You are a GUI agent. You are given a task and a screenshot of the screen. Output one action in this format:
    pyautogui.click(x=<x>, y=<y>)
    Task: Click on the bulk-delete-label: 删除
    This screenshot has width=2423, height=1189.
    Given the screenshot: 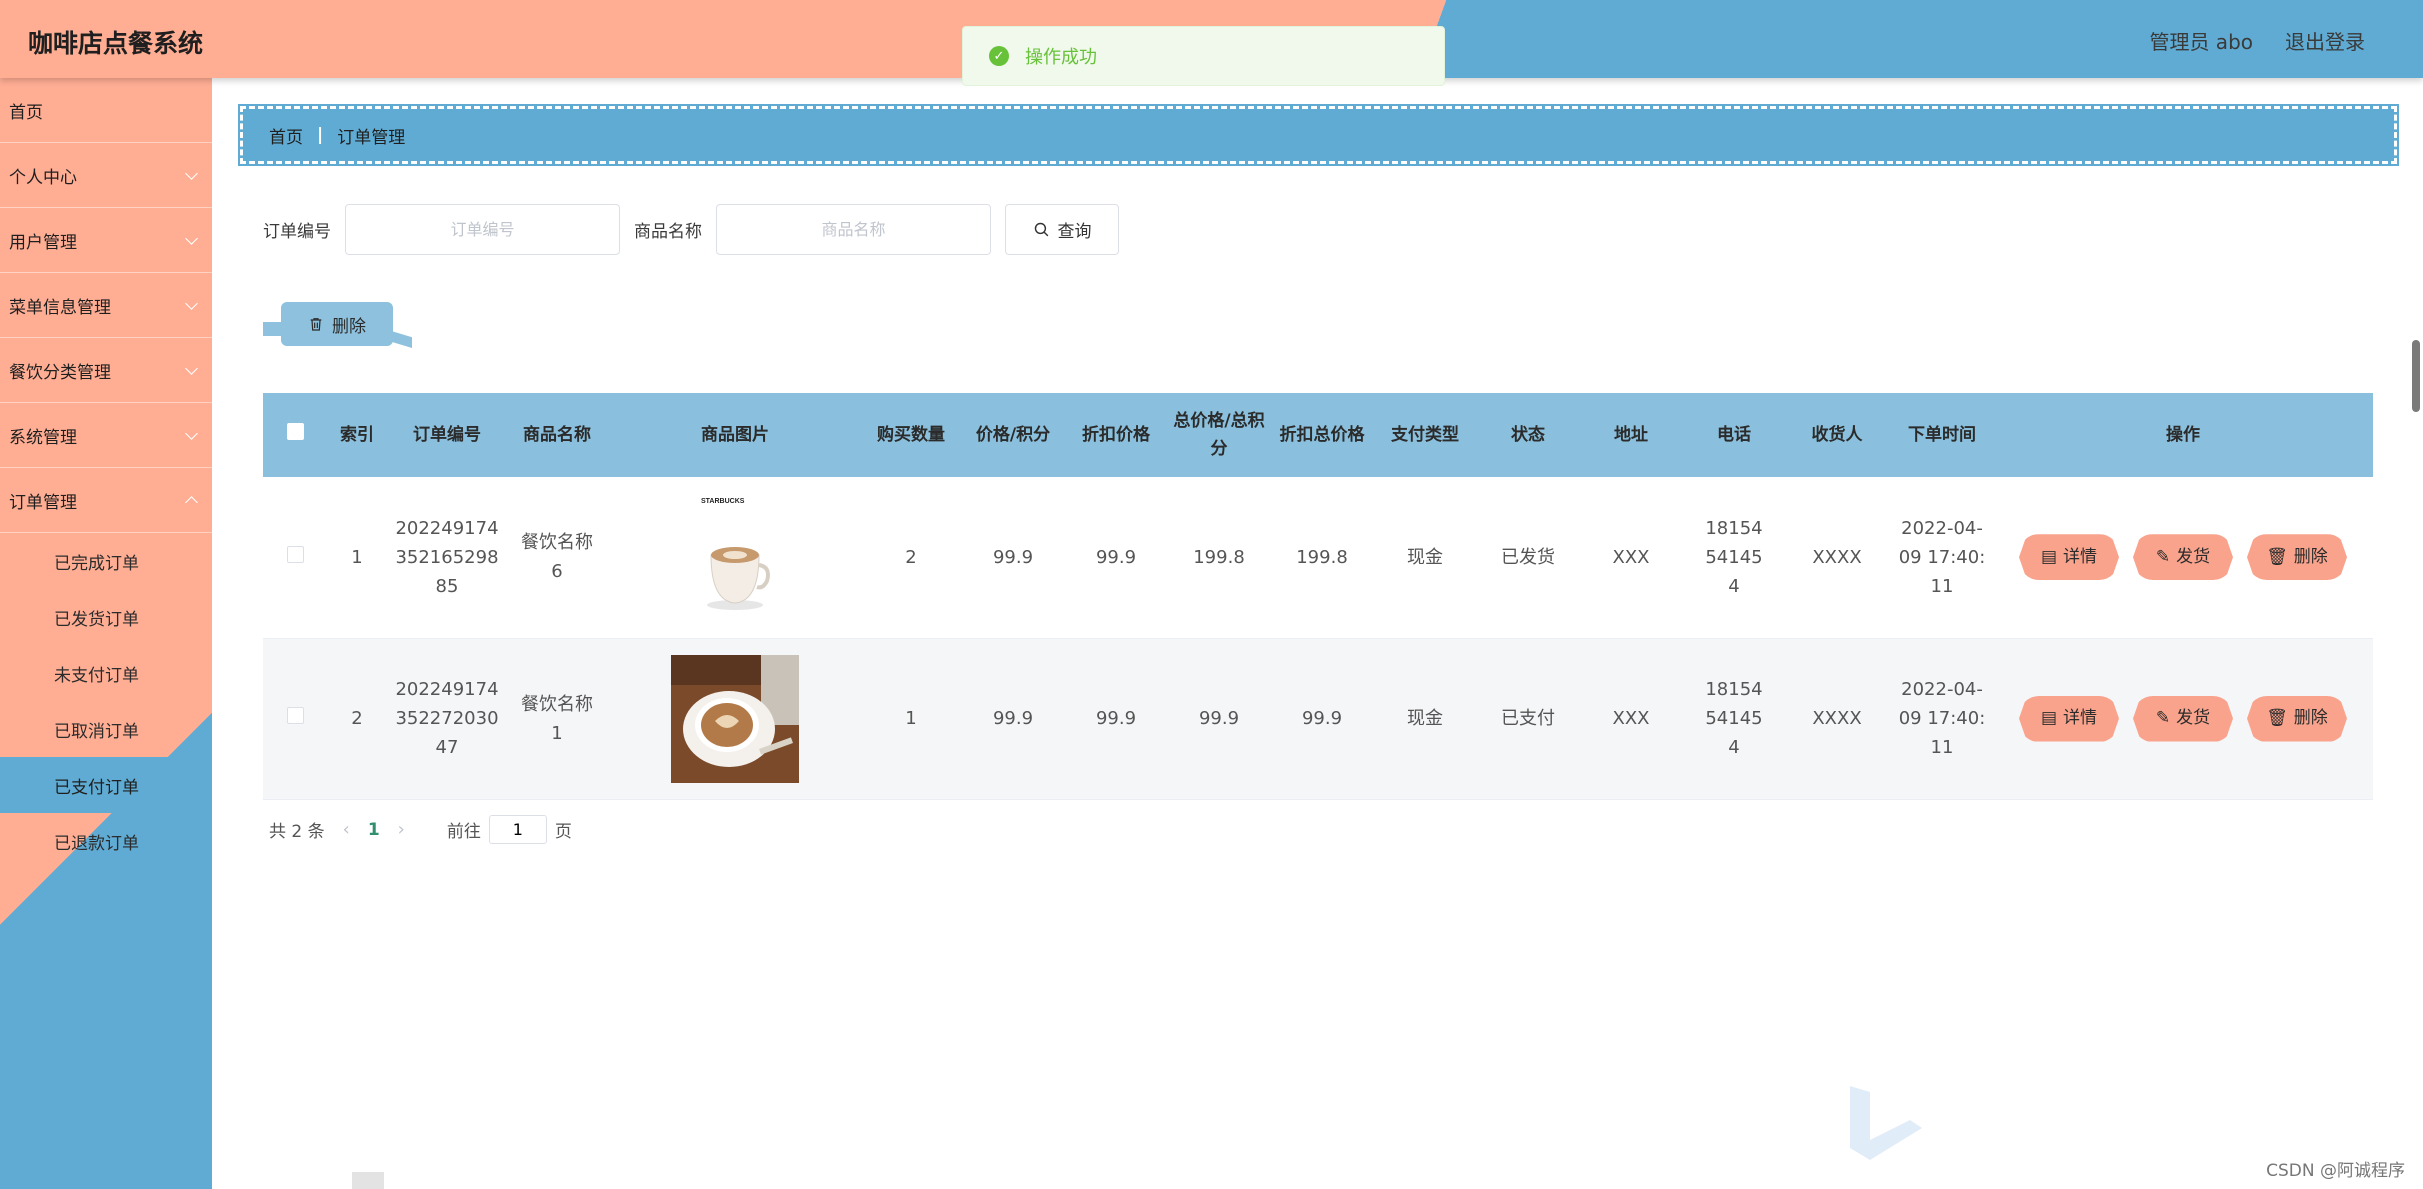 What is the action you would take?
    pyautogui.click(x=349, y=326)
    